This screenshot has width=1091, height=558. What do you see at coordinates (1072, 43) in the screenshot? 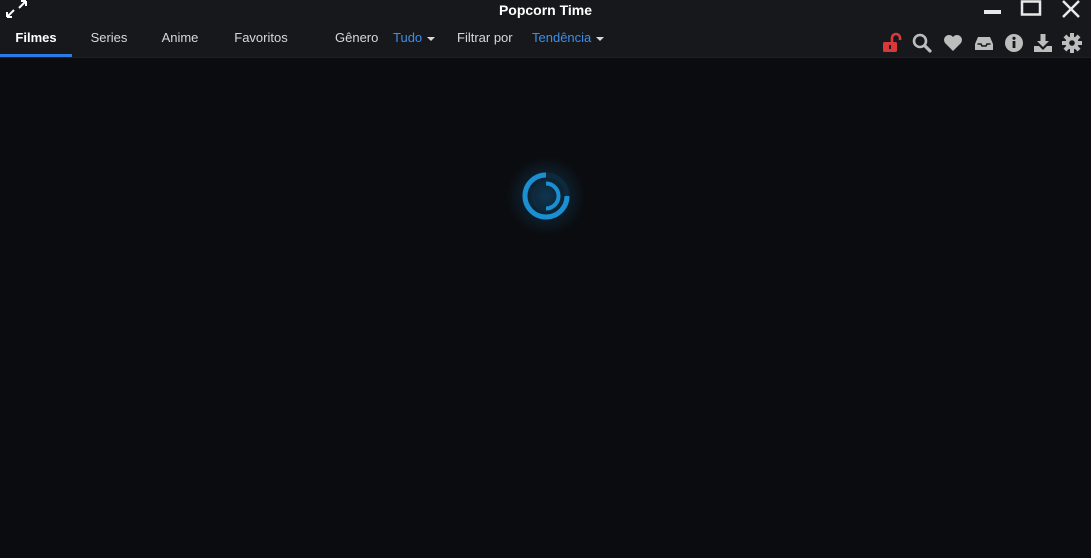
I see `gear-icon` at bounding box center [1072, 43].